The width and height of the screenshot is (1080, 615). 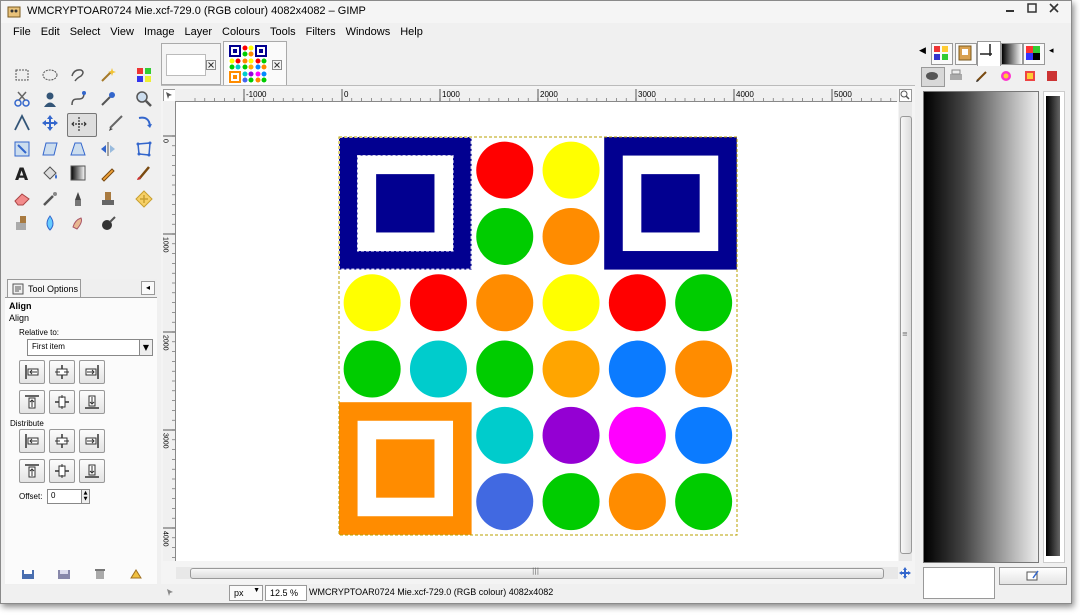 What do you see at coordinates (286, 593) in the screenshot?
I see `zoom-select: 12.5 %` at bounding box center [286, 593].